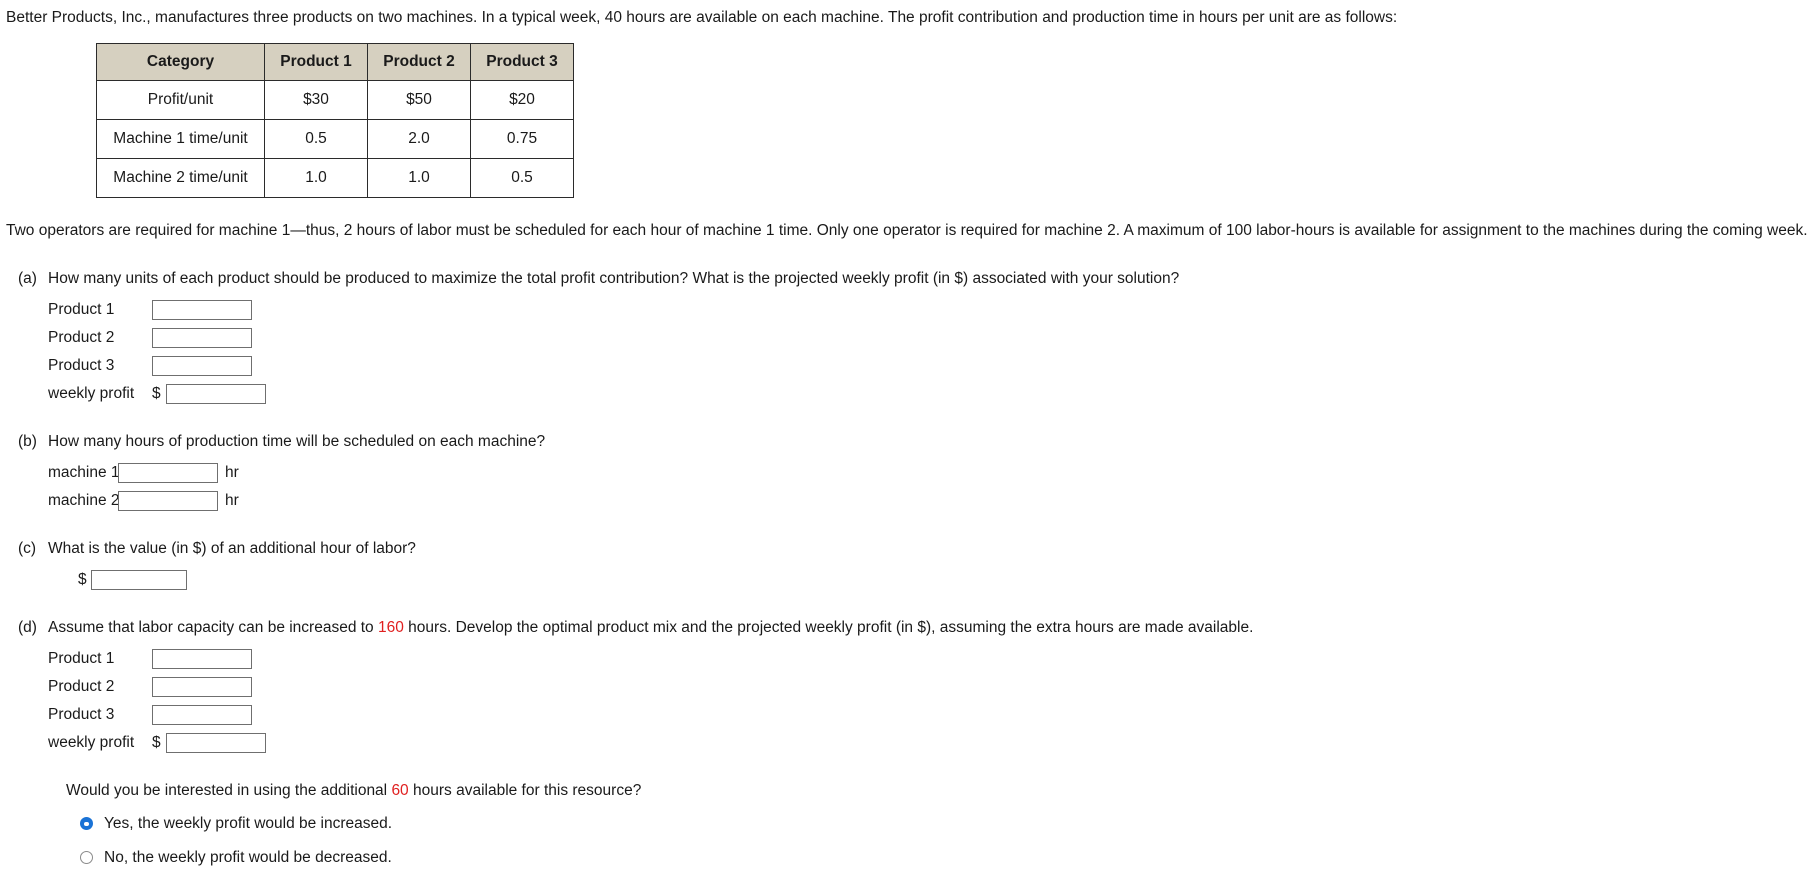 Image resolution: width=1812 pixels, height=893 pixels. What do you see at coordinates (522, 61) in the screenshot?
I see `table-header-product-3: Product 3` at bounding box center [522, 61].